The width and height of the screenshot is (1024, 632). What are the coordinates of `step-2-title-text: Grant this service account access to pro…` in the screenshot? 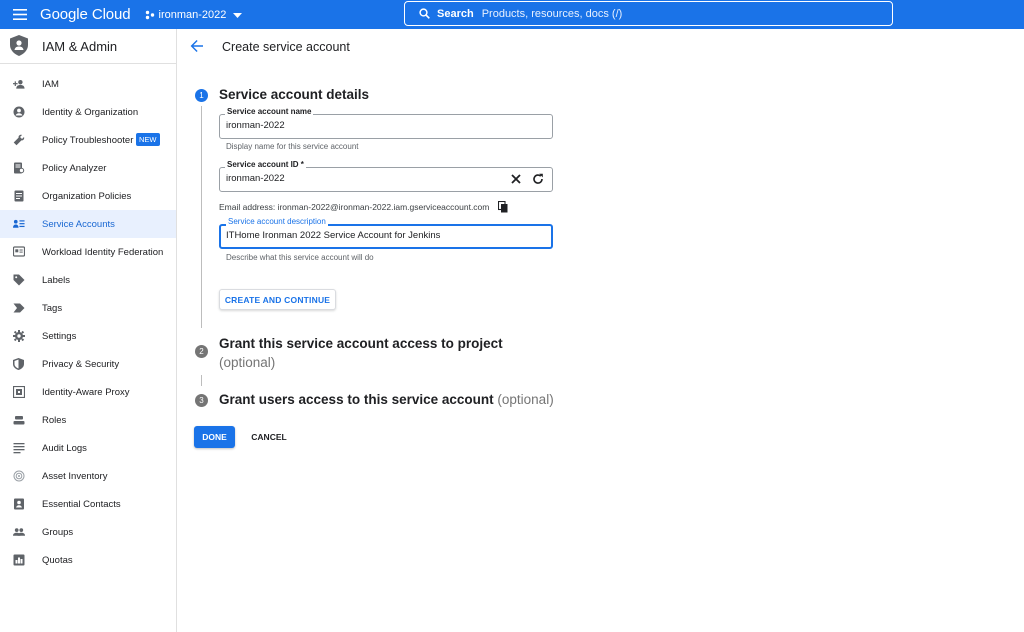 It's located at (361, 343).